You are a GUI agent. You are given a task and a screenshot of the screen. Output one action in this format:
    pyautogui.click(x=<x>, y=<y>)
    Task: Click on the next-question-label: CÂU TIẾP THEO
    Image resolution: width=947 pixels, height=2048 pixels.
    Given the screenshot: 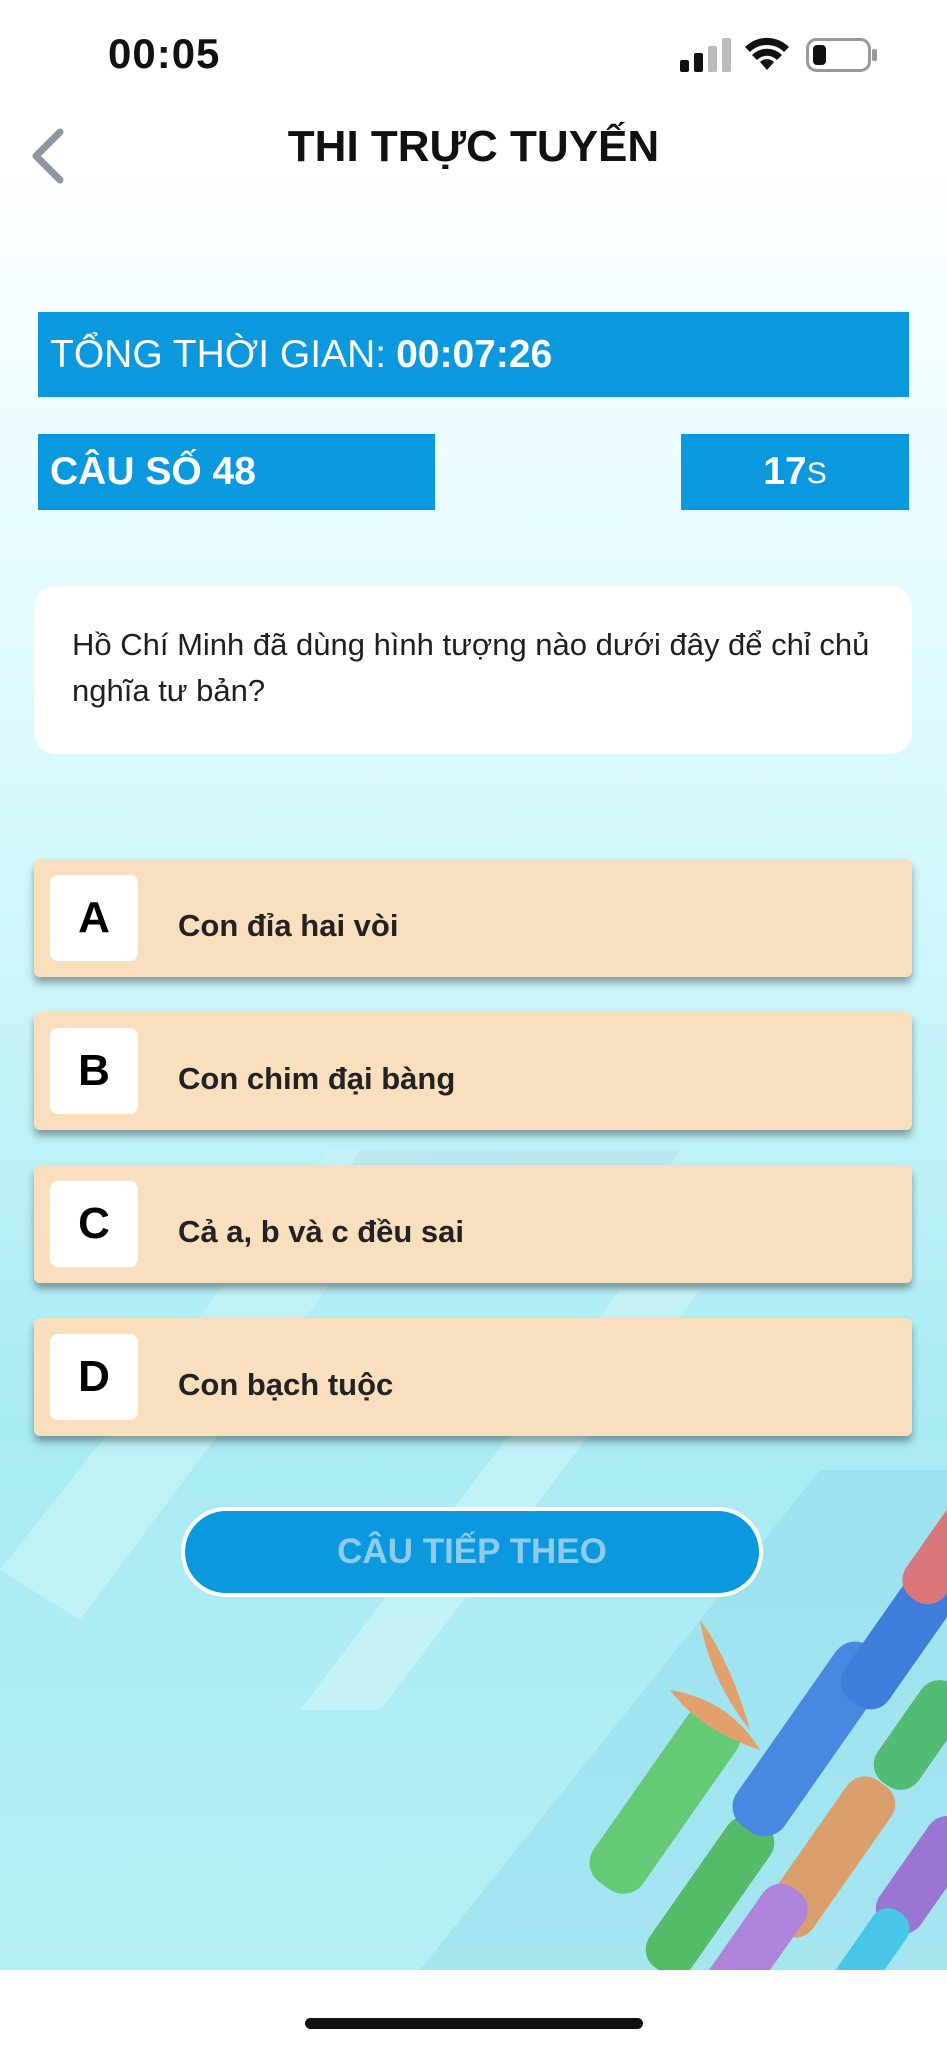 What is the action you would take?
    pyautogui.click(x=472, y=1551)
    